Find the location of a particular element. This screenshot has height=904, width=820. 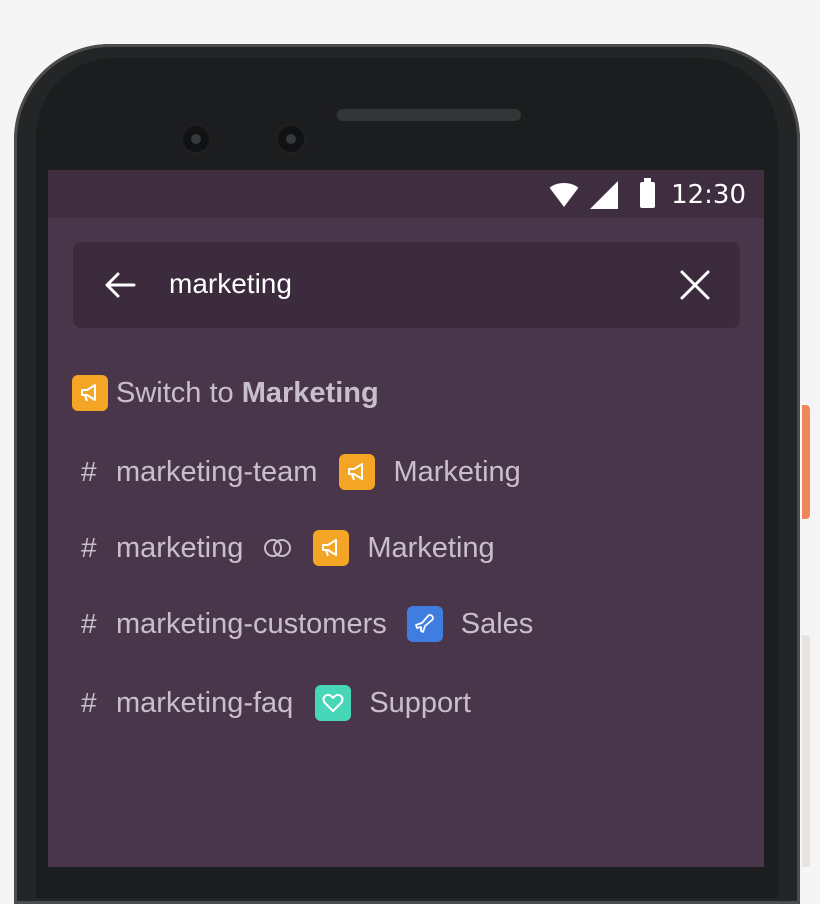

status-icons: 12:30 is located at coordinates (646, 194).